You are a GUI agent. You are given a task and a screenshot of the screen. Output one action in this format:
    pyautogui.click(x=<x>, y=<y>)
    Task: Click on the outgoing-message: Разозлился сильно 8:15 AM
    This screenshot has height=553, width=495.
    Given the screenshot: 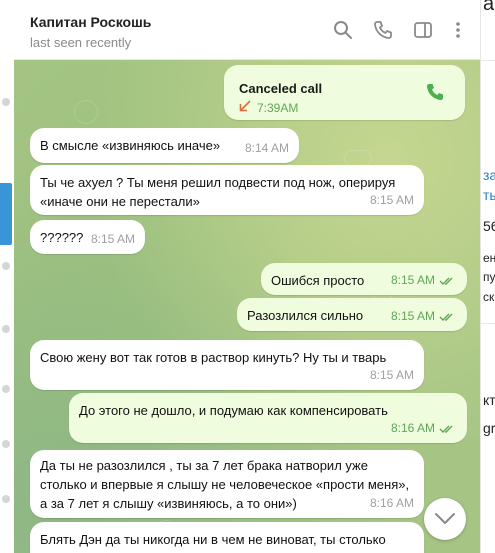 What is the action you would take?
    pyautogui.click(x=352, y=314)
    